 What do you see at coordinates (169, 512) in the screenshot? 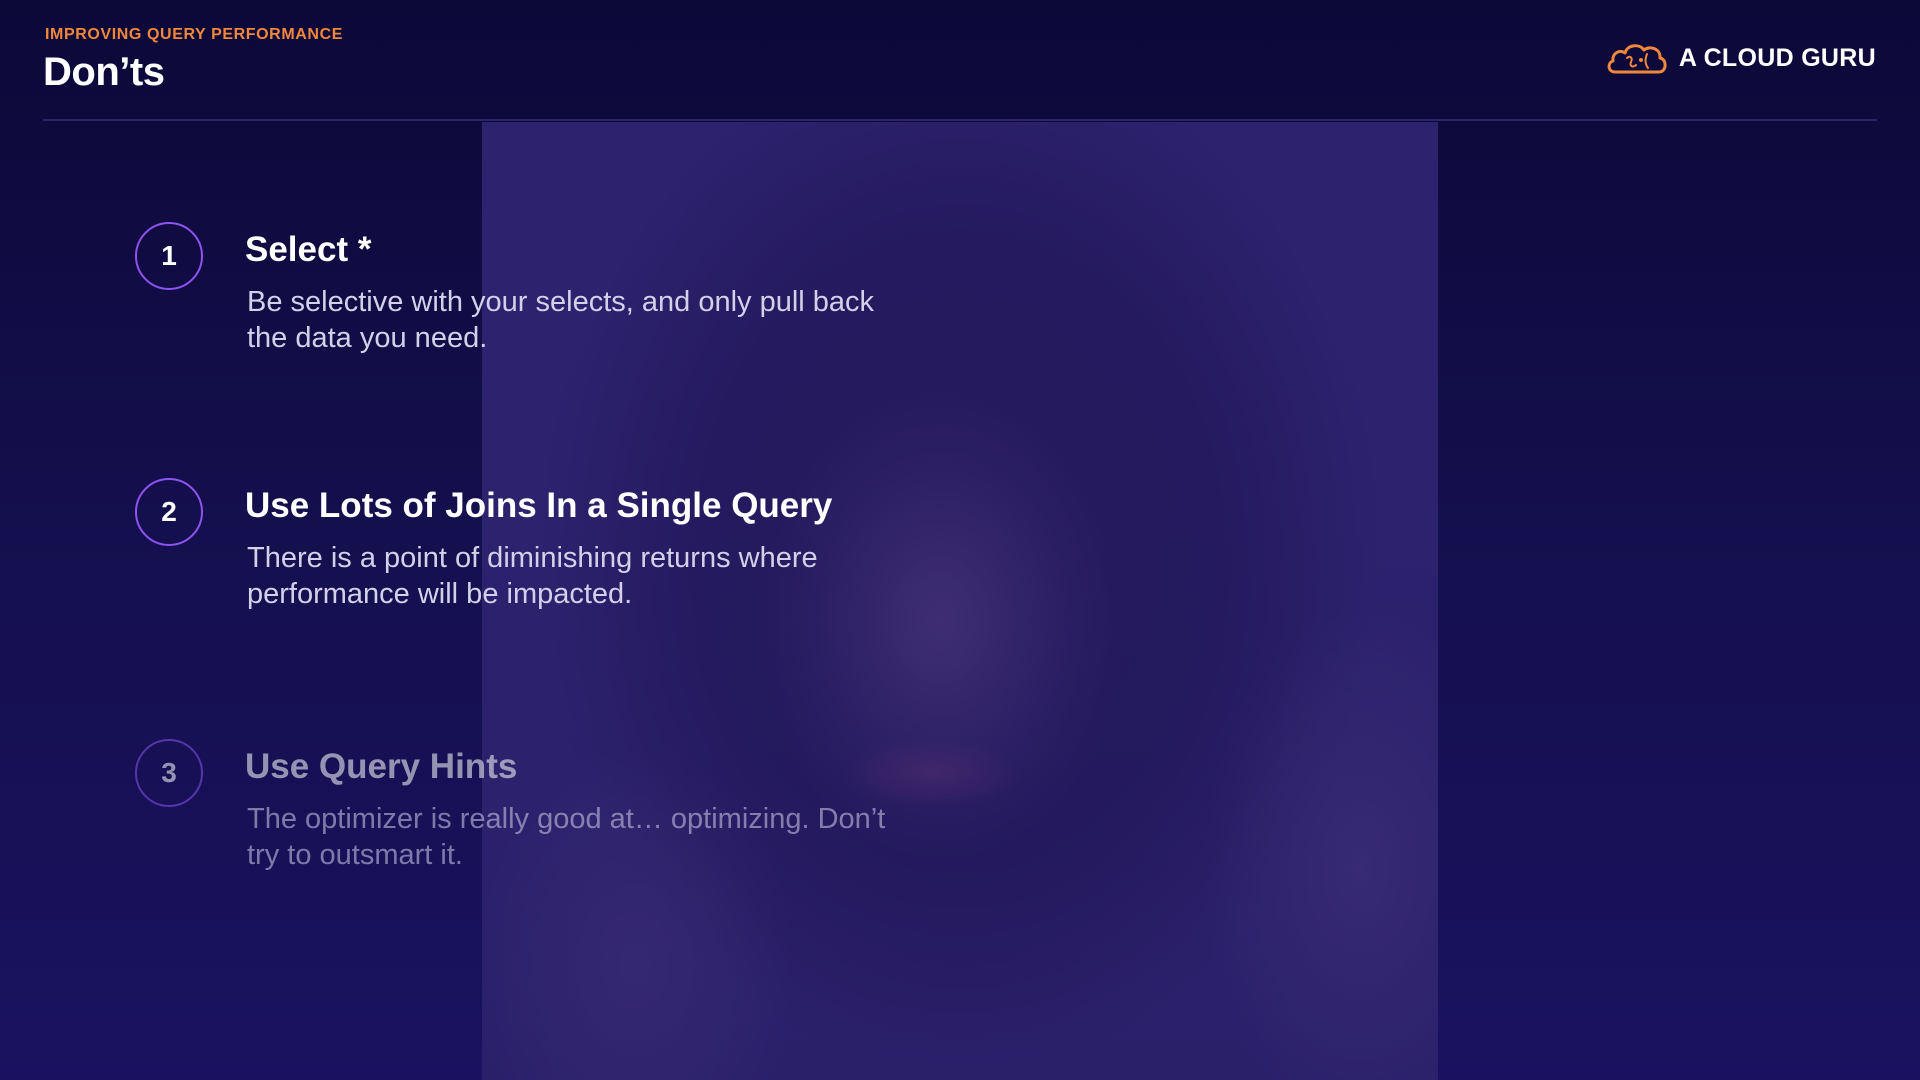
I see `step-number-badge: 2` at bounding box center [169, 512].